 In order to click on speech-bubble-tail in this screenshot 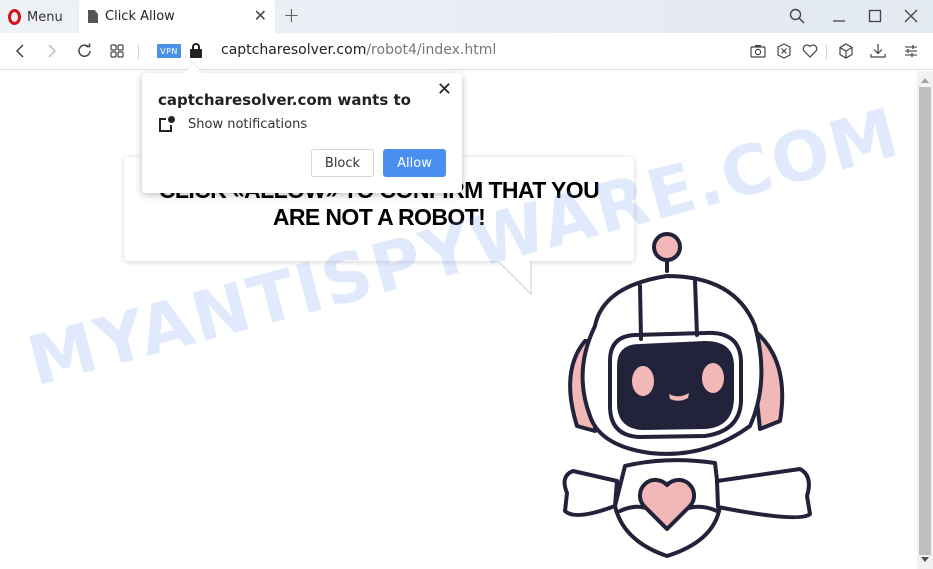, I will do `click(514, 278)`.